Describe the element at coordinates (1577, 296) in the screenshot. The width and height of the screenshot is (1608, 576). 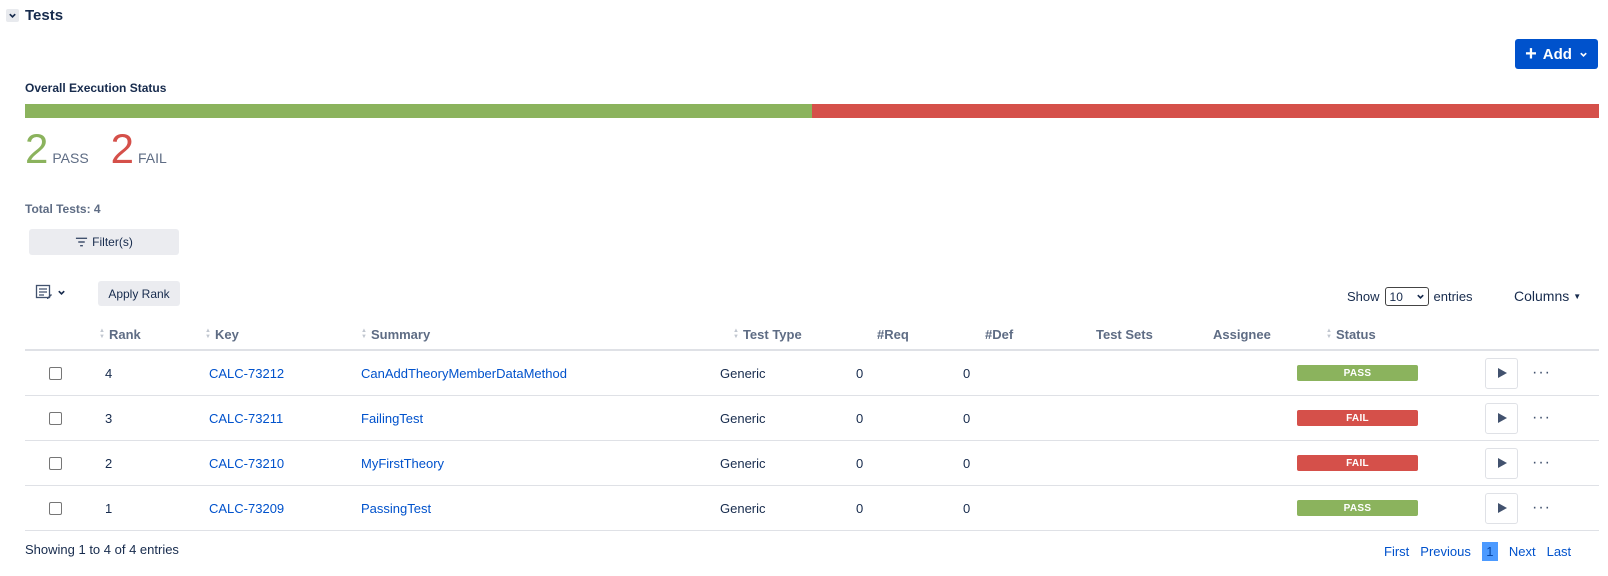
I see `caret-down-icon: ▼` at that location.